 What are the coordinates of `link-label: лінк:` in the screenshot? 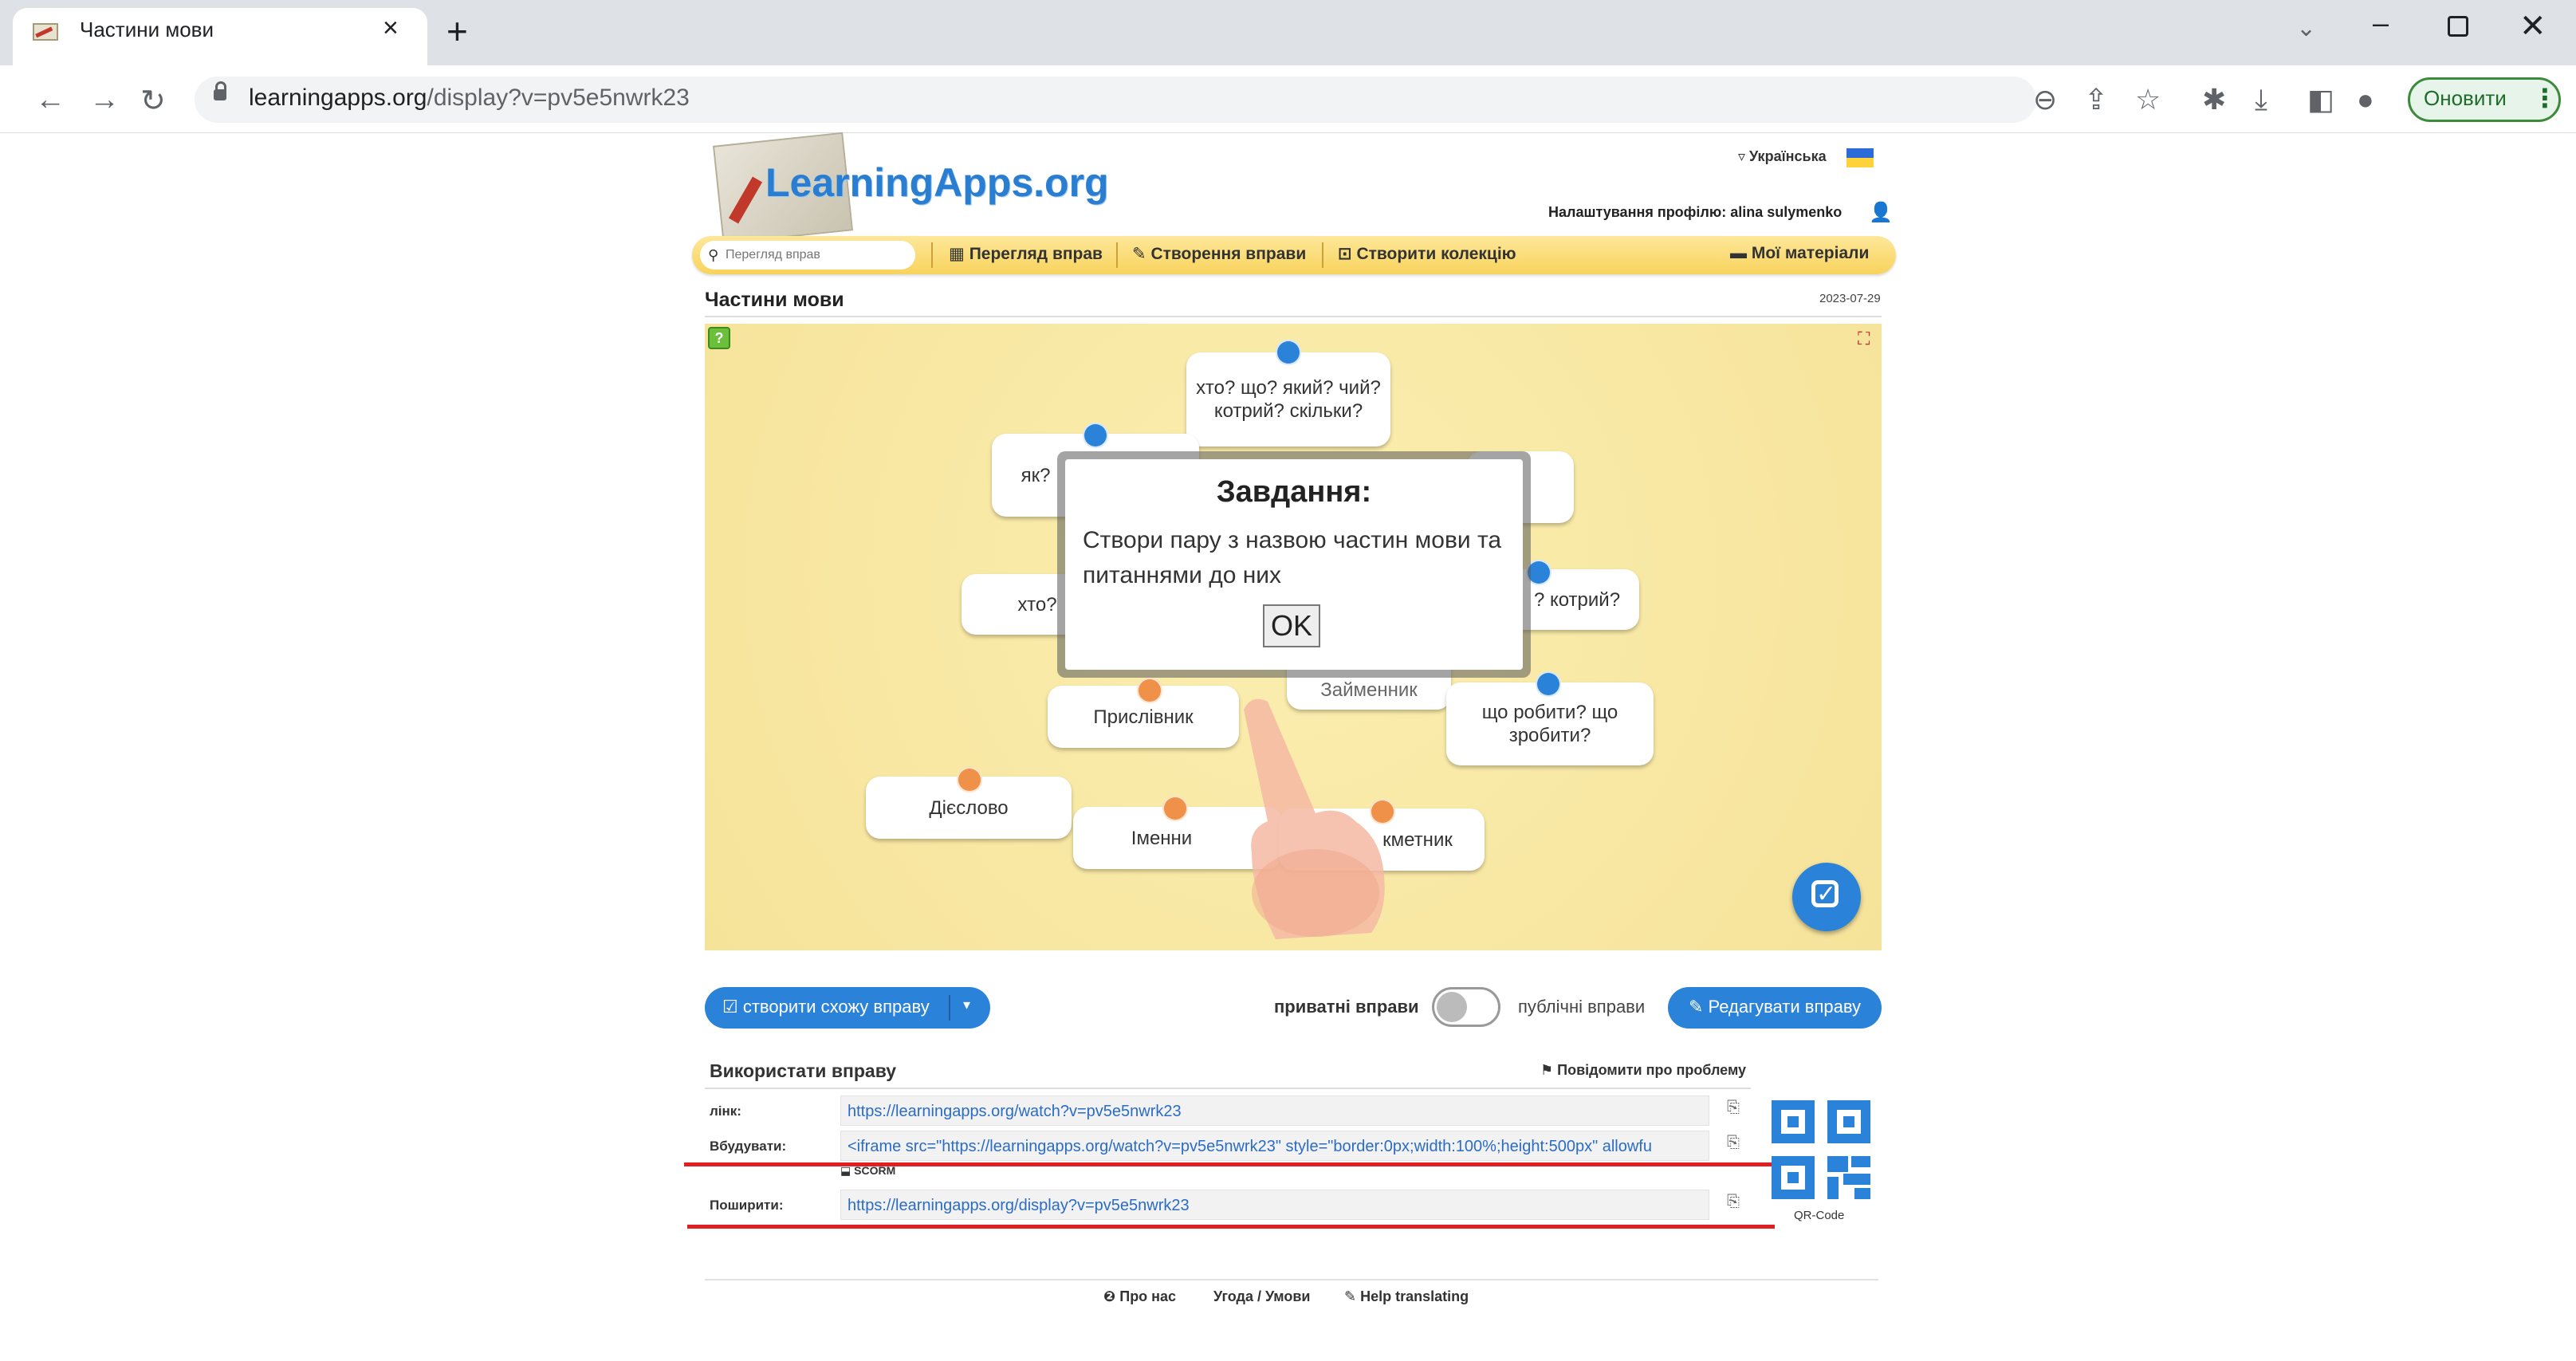 It's located at (726, 1111).